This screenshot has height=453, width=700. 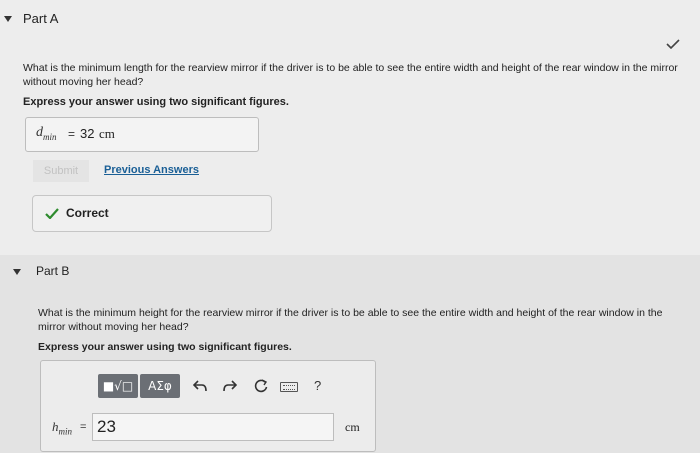 I want to click on reset-icon, so click(x=261, y=386).